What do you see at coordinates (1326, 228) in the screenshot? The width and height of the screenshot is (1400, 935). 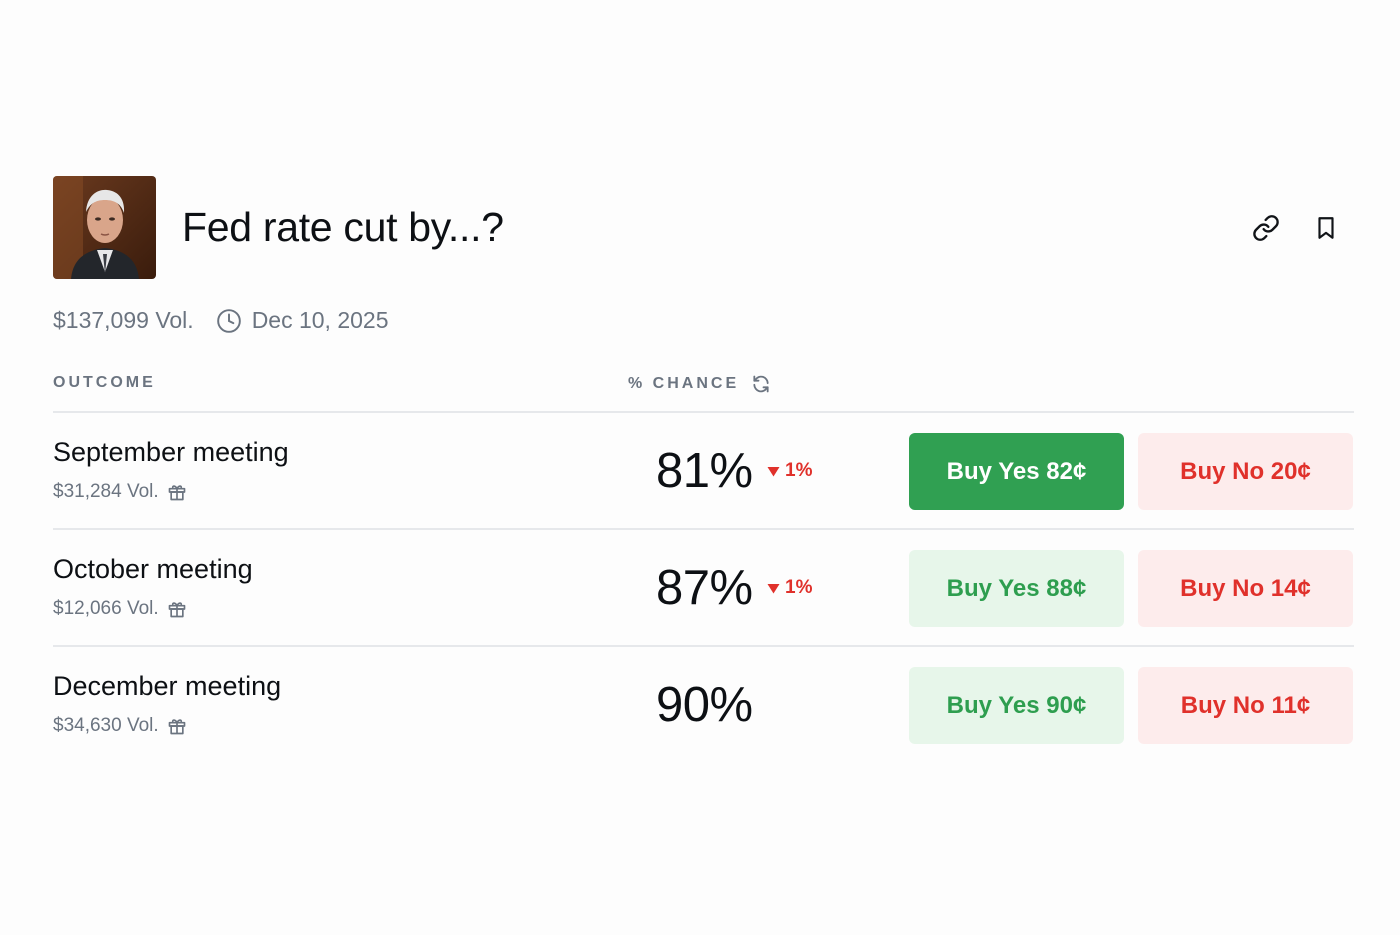 I see `bookmark-icon` at bounding box center [1326, 228].